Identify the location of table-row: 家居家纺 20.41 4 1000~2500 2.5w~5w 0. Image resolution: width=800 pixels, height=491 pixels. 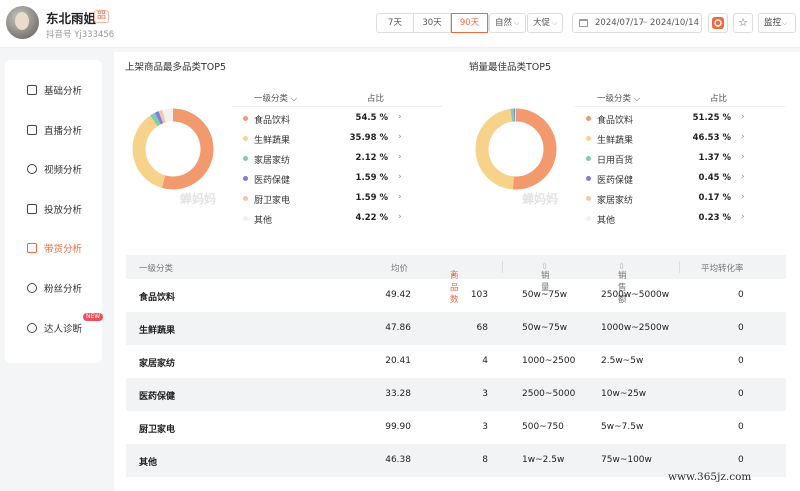
(456, 361).